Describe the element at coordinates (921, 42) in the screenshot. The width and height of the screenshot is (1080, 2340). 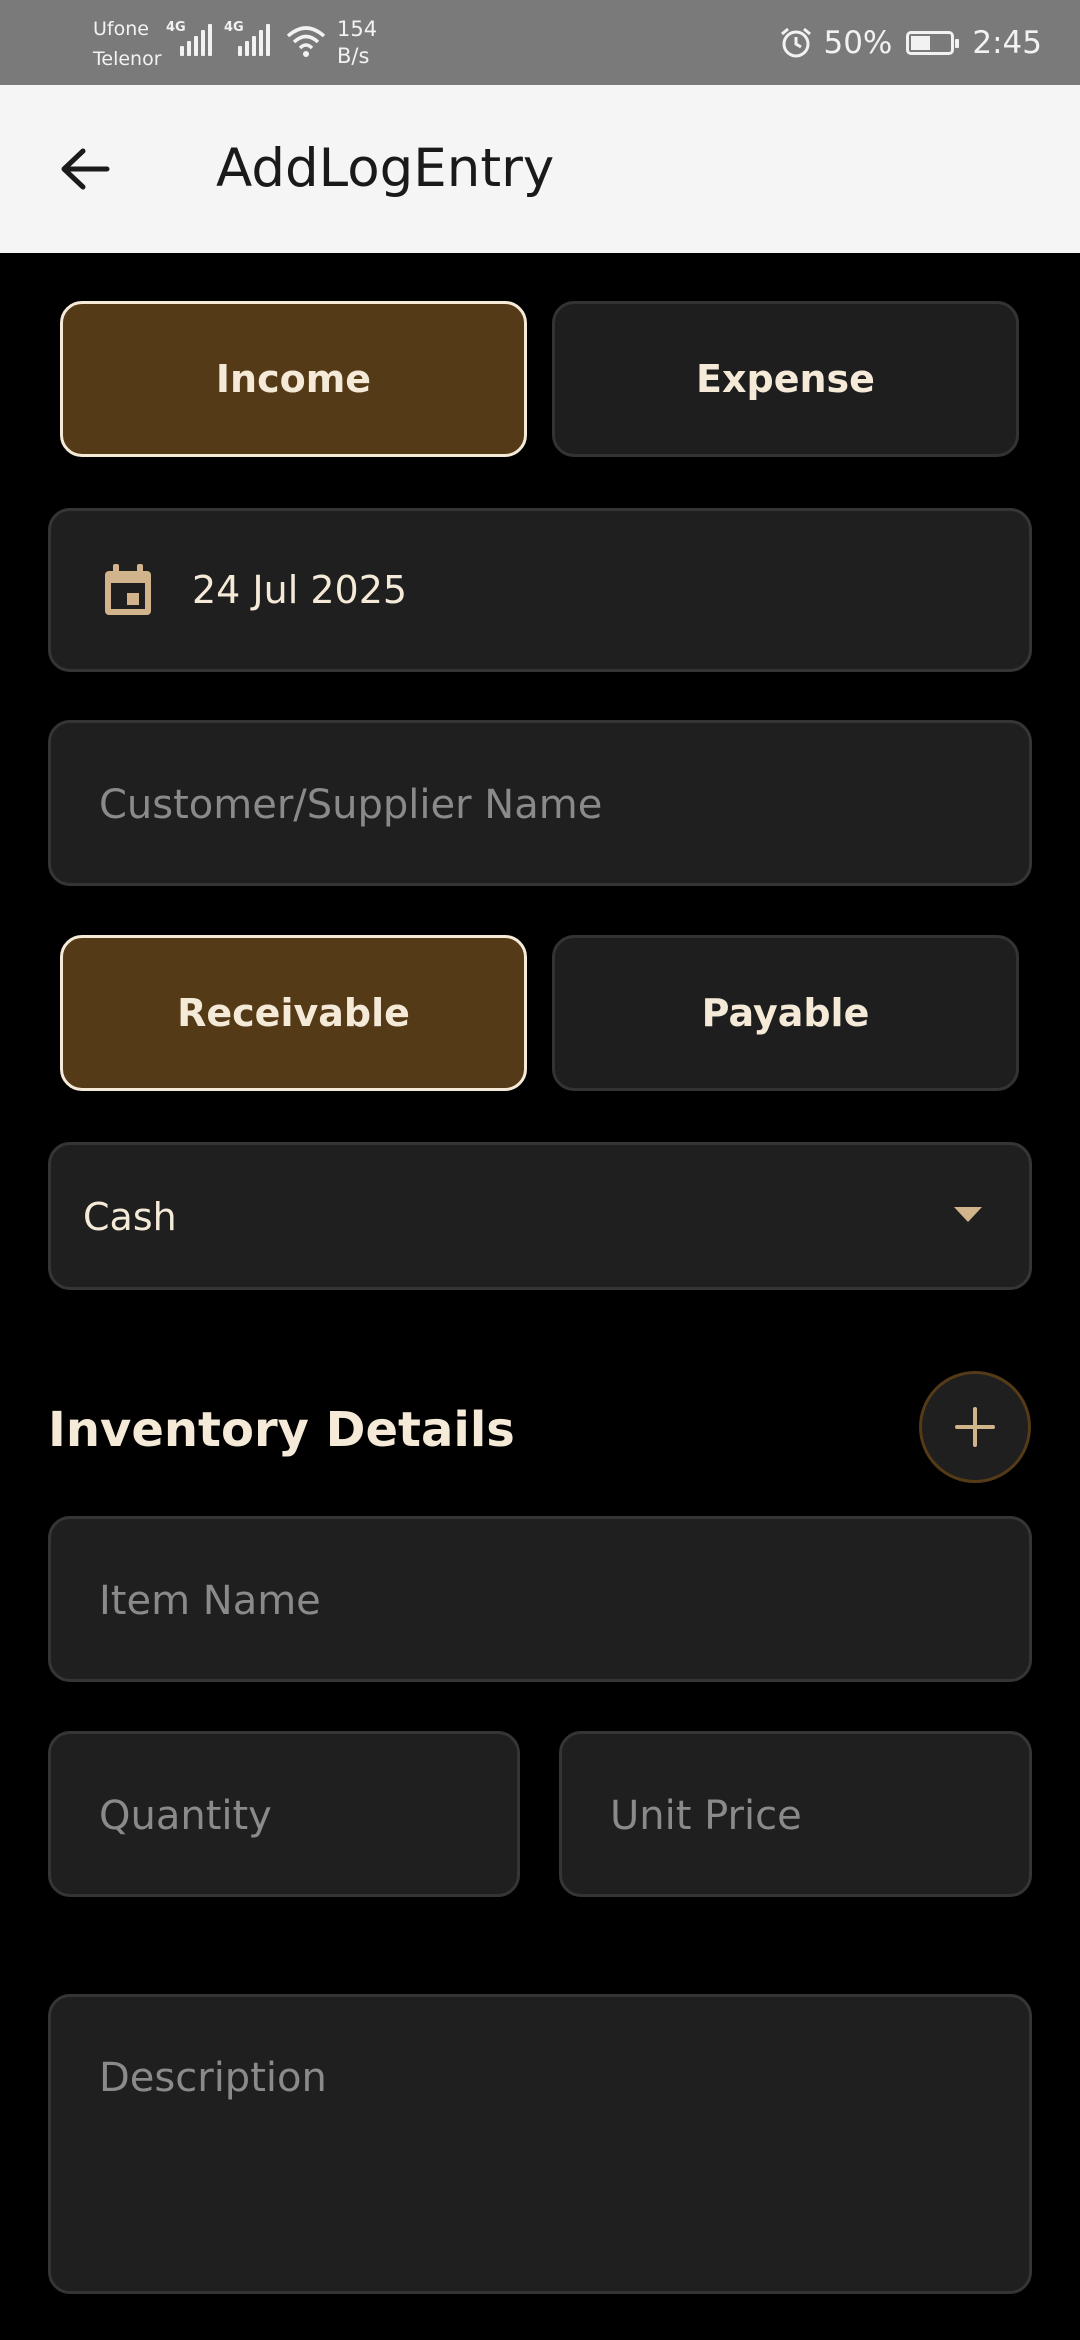
I see `battery-level` at that location.